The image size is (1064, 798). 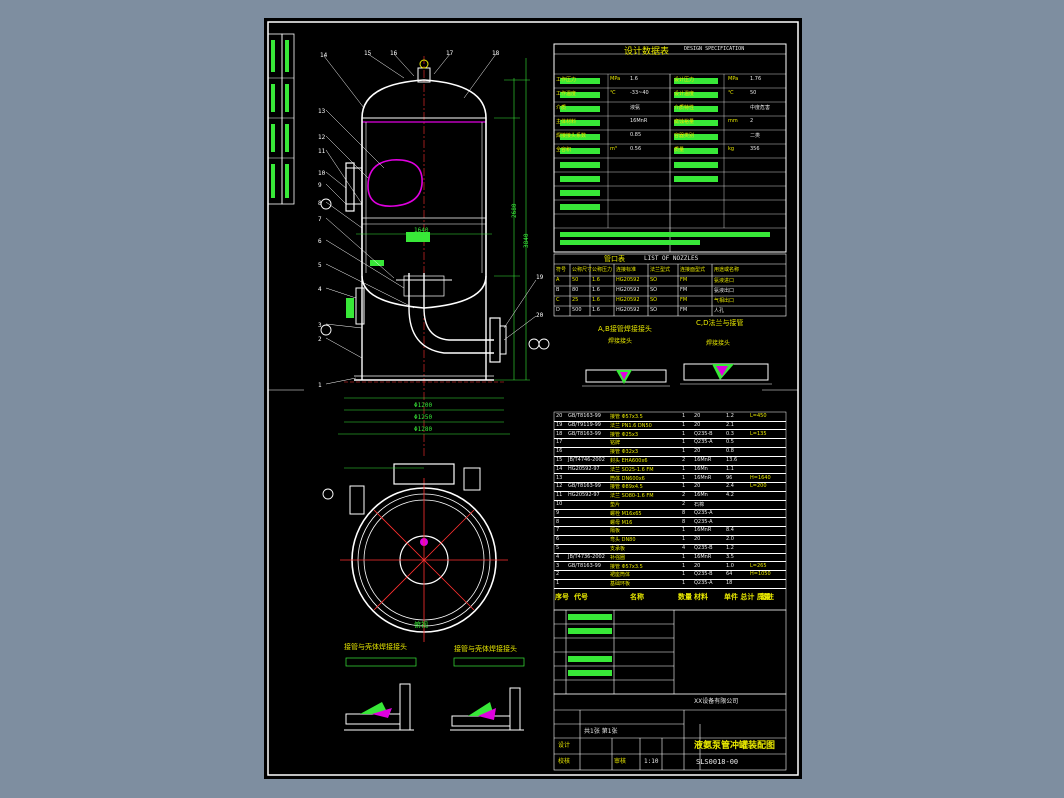 What do you see at coordinates (514, 210) in the screenshot?
I see `svg-text: 2680` at bounding box center [514, 210].